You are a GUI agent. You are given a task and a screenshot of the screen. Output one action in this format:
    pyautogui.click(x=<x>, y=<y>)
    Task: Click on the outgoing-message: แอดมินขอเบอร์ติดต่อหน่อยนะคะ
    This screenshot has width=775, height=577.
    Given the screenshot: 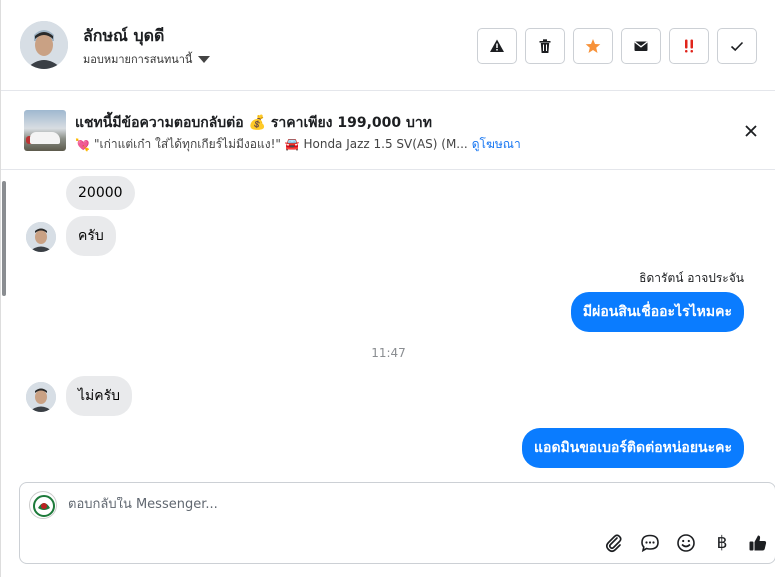 What is the action you would take?
    pyautogui.click(x=633, y=448)
    